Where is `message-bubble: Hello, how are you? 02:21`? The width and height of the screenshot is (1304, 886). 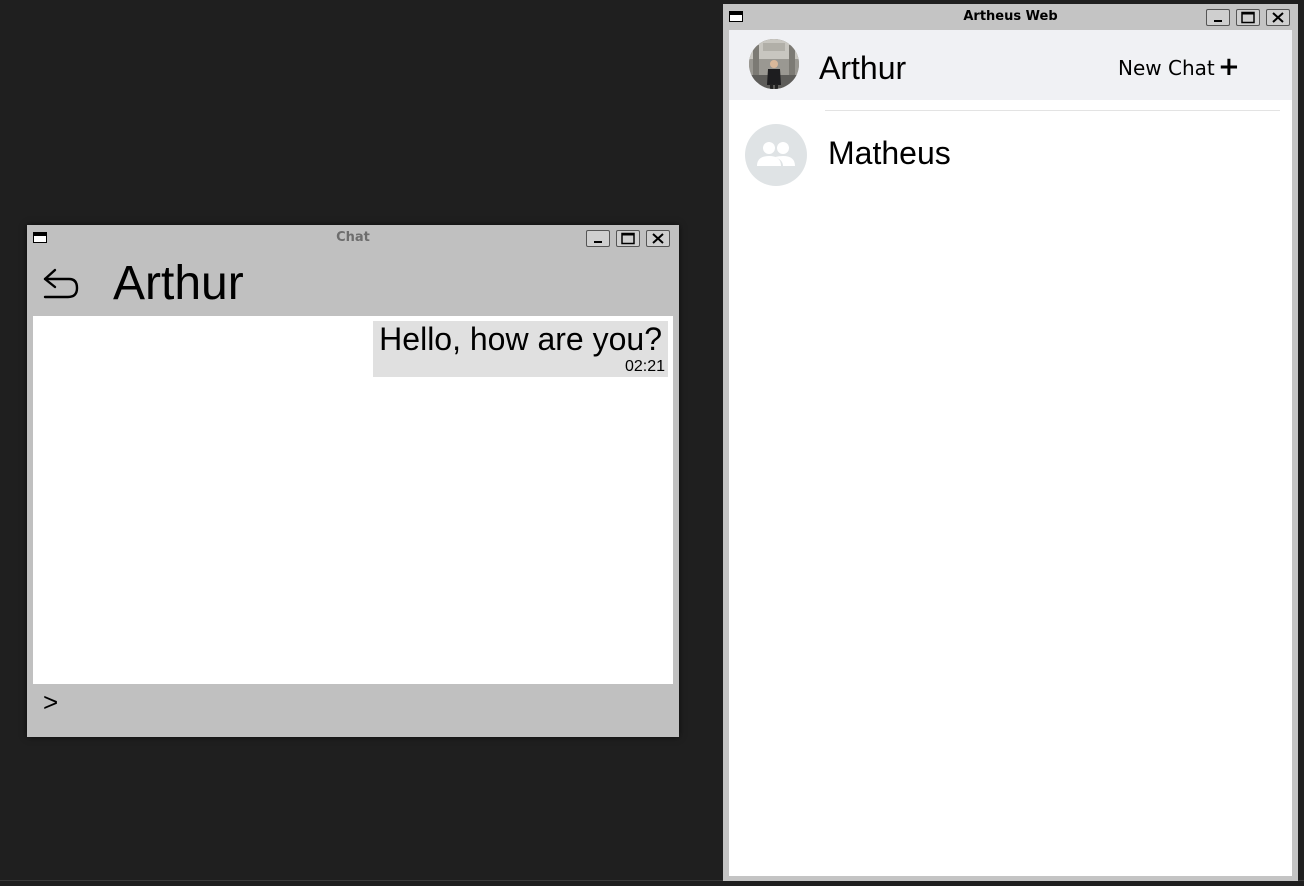 message-bubble: Hello, how are you? 02:21 is located at coordinates (520, 349).